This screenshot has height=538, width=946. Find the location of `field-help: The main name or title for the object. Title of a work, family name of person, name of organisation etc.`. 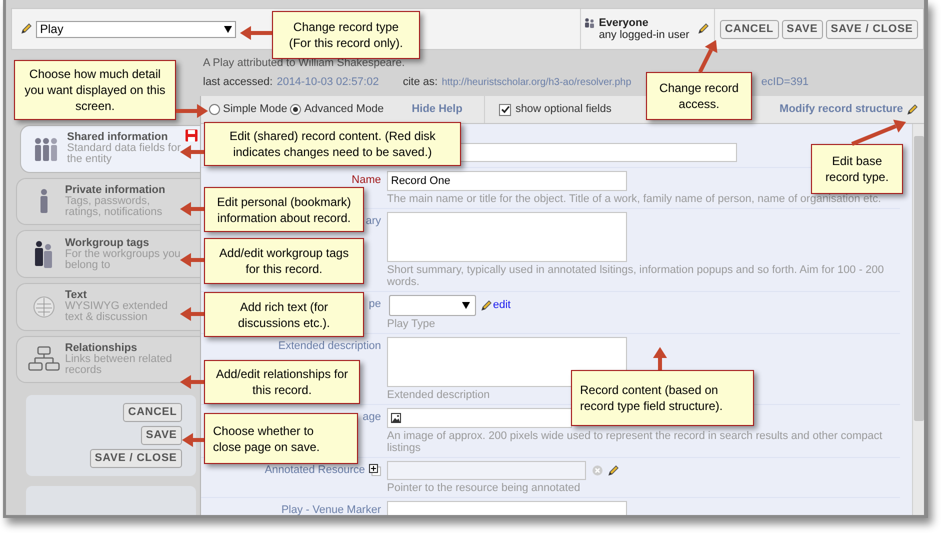

field-help: The main name or title for the object. Title of a work, family name of person, name of organisation etc. is located at coordinates (634, 199).